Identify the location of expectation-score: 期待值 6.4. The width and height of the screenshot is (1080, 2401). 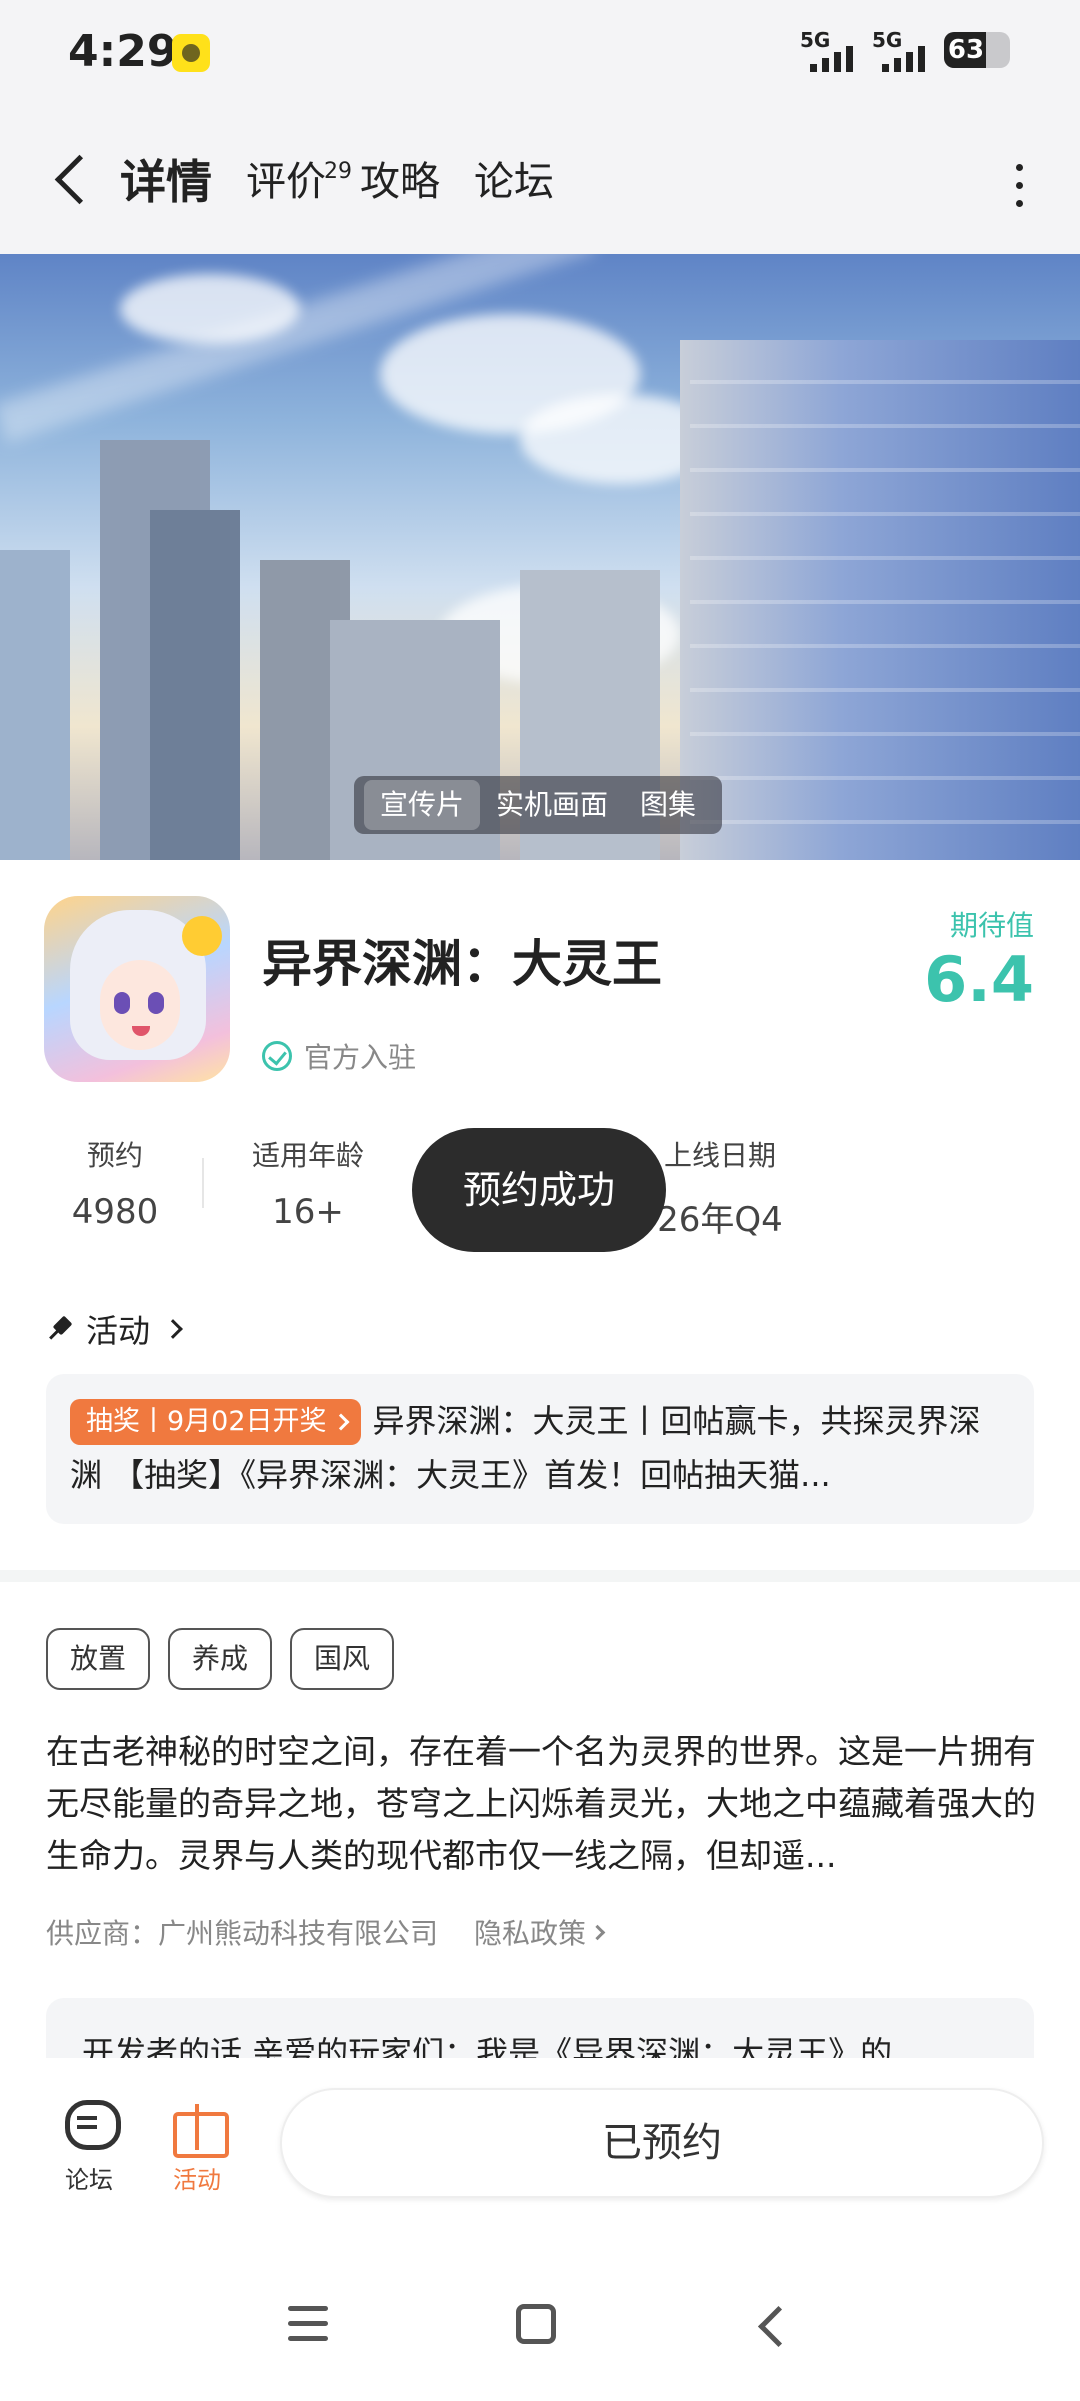
(979, 958).